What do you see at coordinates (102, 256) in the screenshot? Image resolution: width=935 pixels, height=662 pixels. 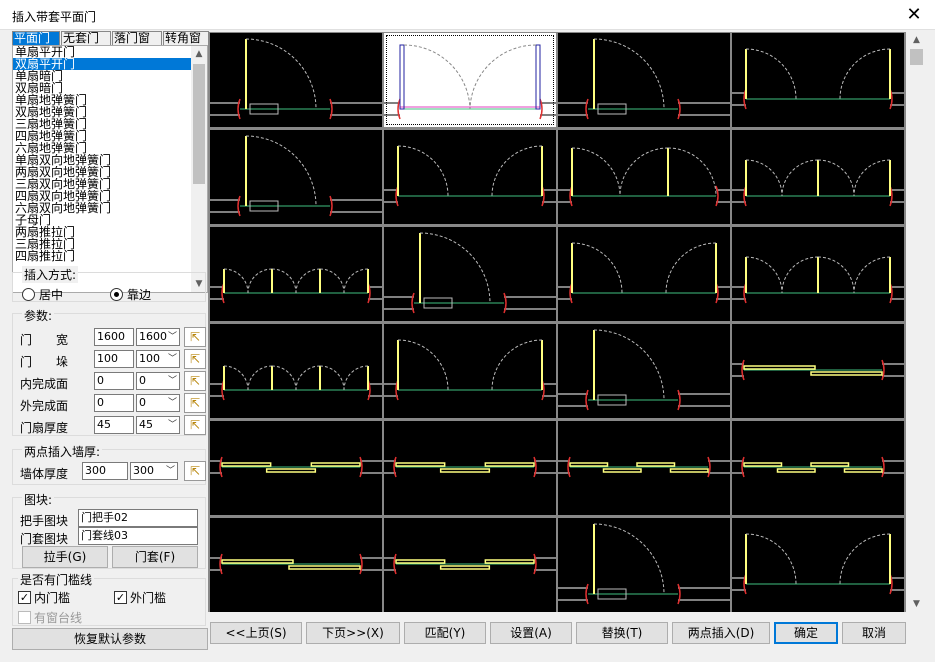 I see `list-item: 四扇推拉门` at bounding box center [102, 256].